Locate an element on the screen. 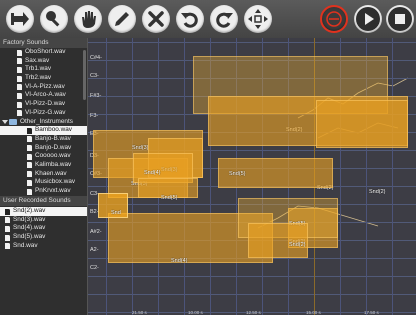 The image size is (416, 315). time-label: 17.50 s is located at coordinates (371, 312).